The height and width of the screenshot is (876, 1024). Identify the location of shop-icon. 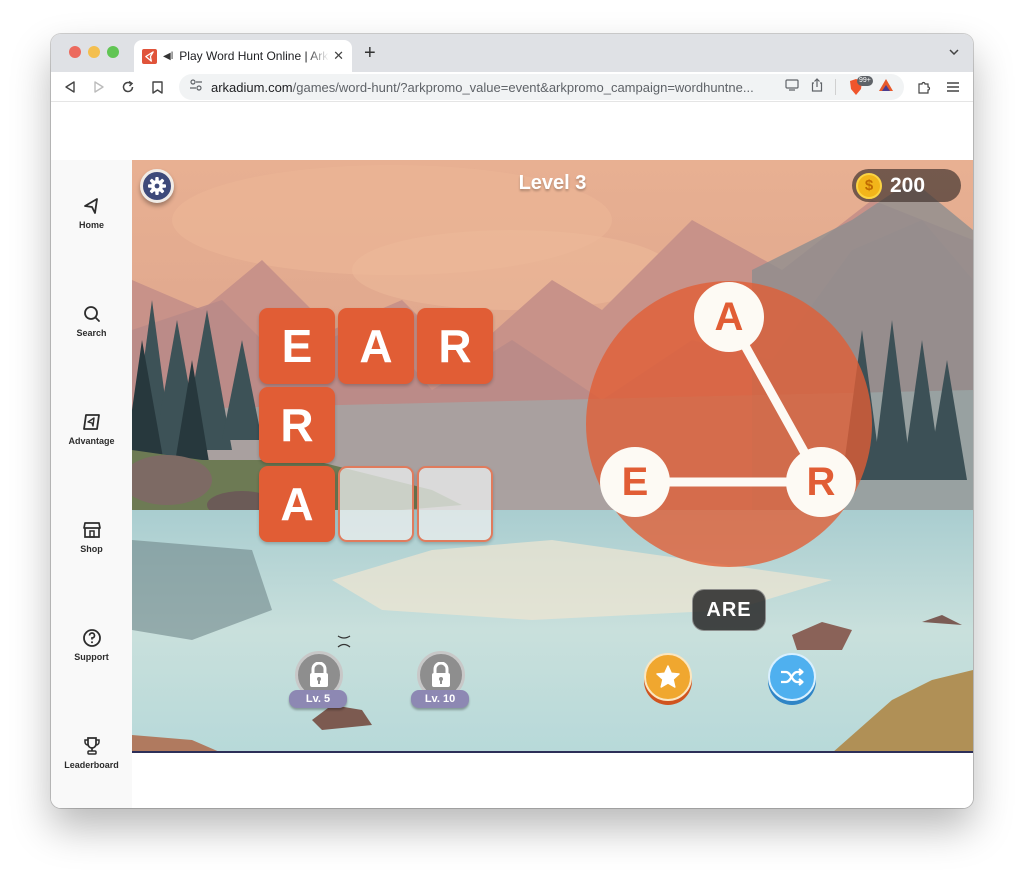
(91, 530).